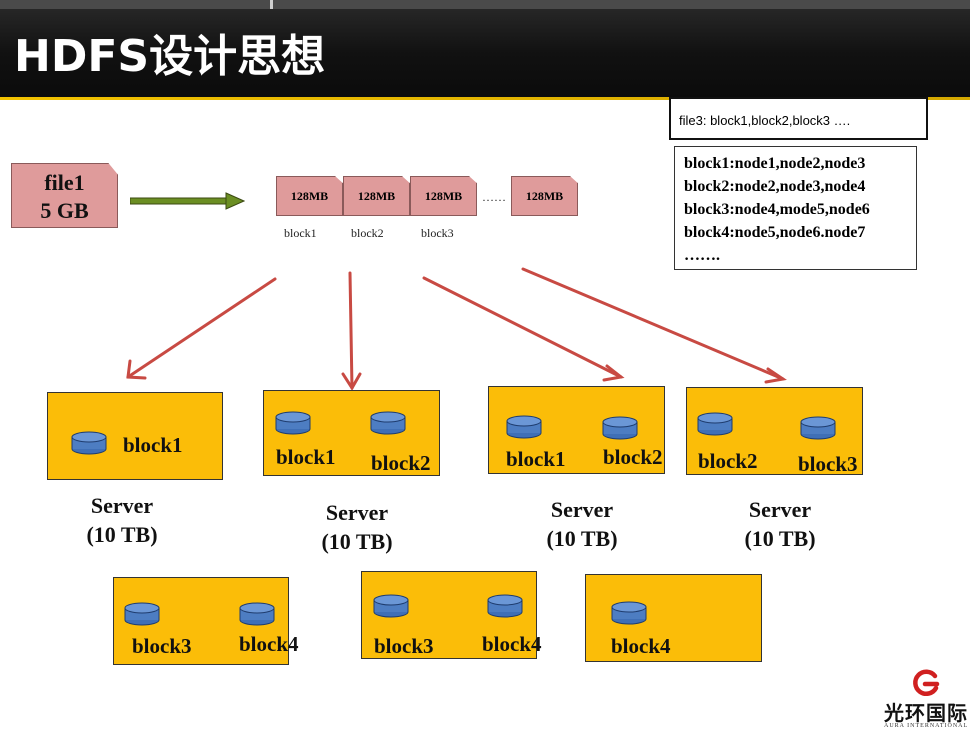 The image size is (970, 732). What do you see at coordinates (357, 512) in the screenshot?
I see `server-2-caption-title: Server` at bounding box center [357, 512].